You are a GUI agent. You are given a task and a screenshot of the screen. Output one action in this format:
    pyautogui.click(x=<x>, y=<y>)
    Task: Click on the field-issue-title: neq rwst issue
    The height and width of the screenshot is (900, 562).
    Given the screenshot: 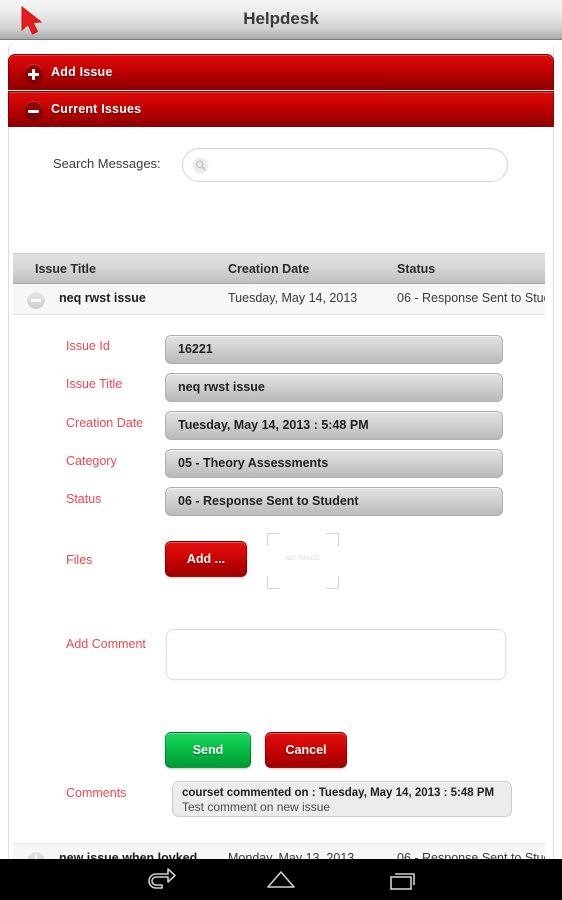 What is the action you would take?
    pyautogui.click(x=334, y=387)
    